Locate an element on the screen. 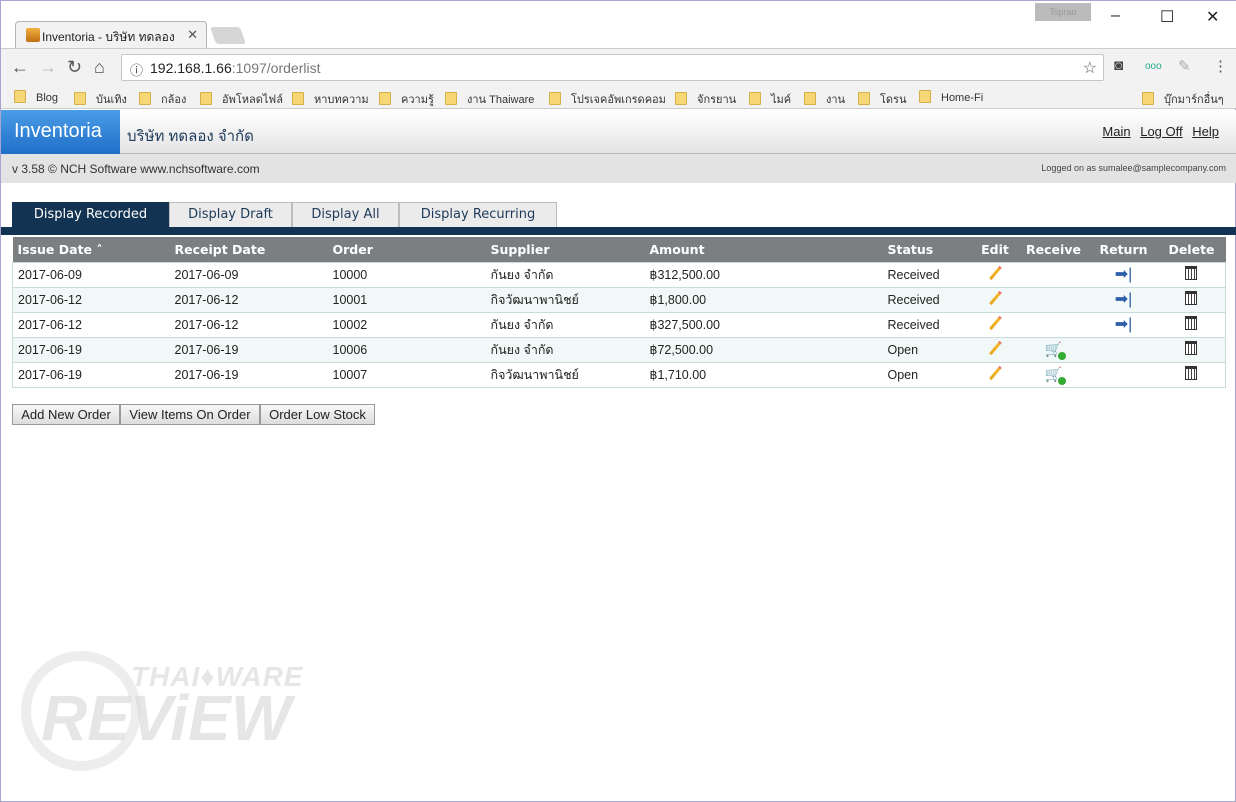 The image size is (1236, 802). url-path: :1097/orderlist is located at coordinates (276, 68).